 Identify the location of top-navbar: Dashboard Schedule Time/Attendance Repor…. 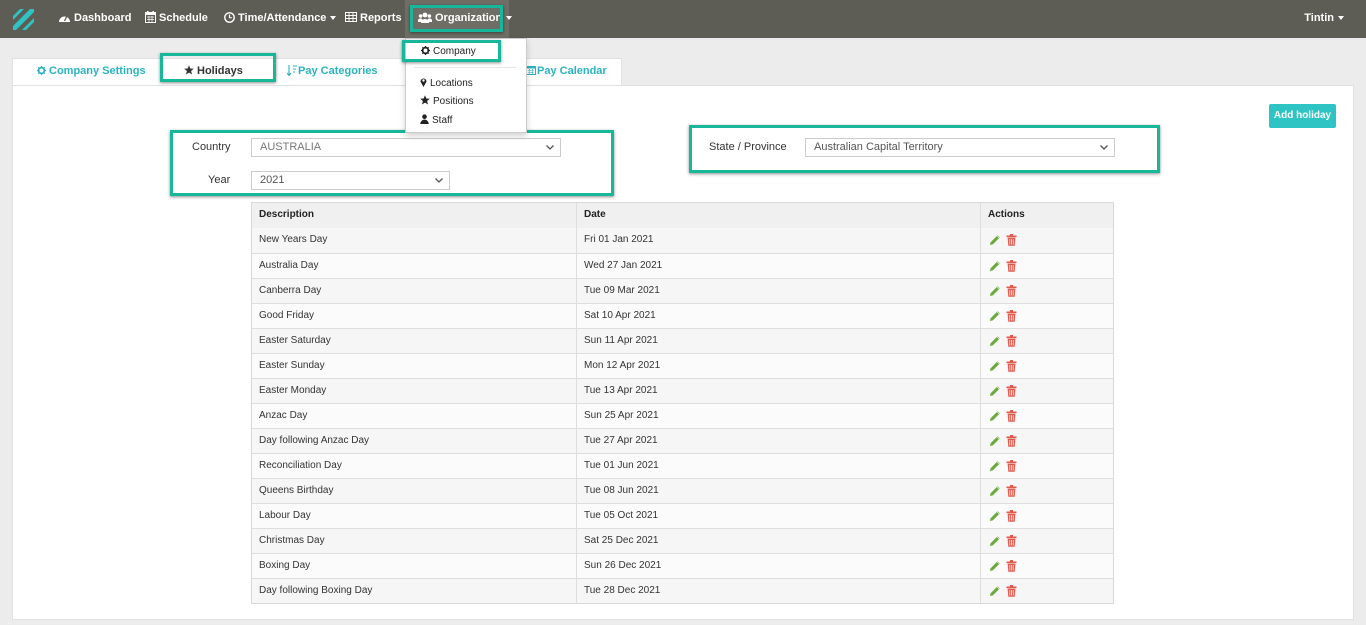
(683, 19).